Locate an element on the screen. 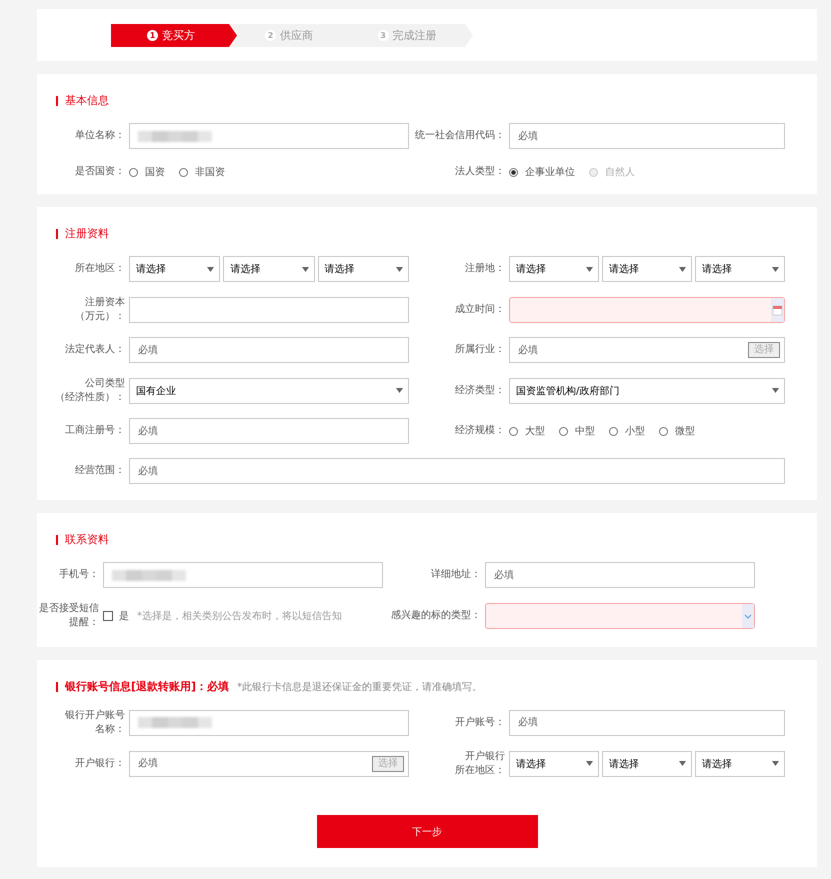 This screenshot has width=831, height=879. field-label: 是否接受短信 is located at coordinates (69, 609).